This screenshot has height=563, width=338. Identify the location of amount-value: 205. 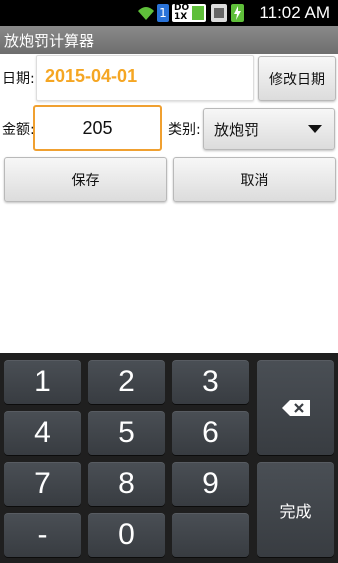
(97, 127).